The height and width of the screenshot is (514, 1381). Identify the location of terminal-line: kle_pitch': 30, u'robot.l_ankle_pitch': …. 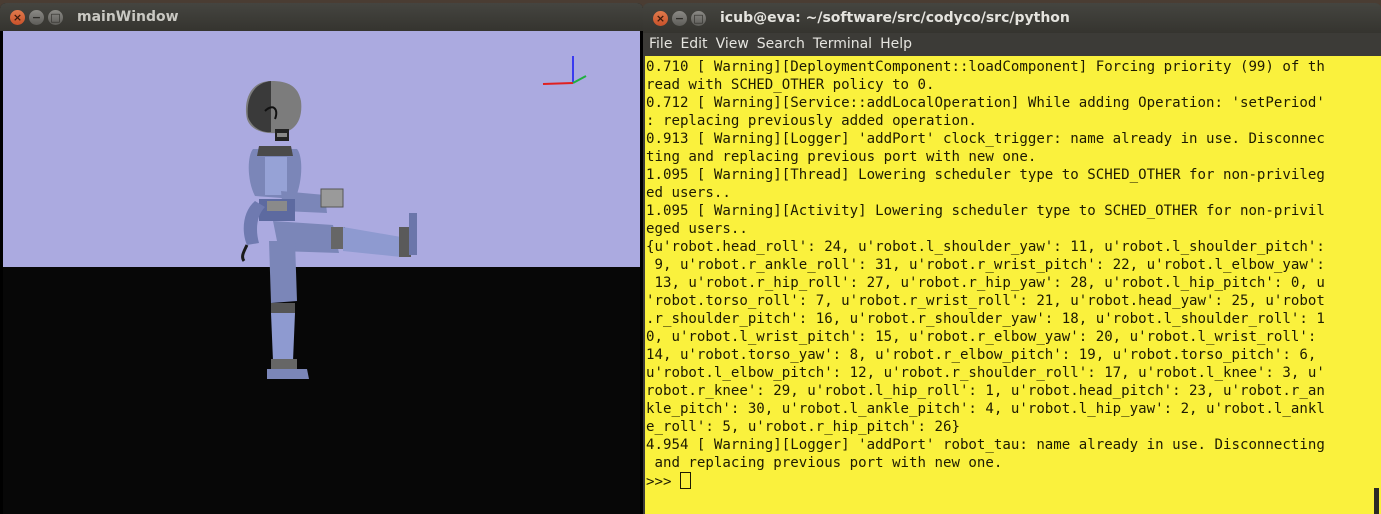
(985, 409).